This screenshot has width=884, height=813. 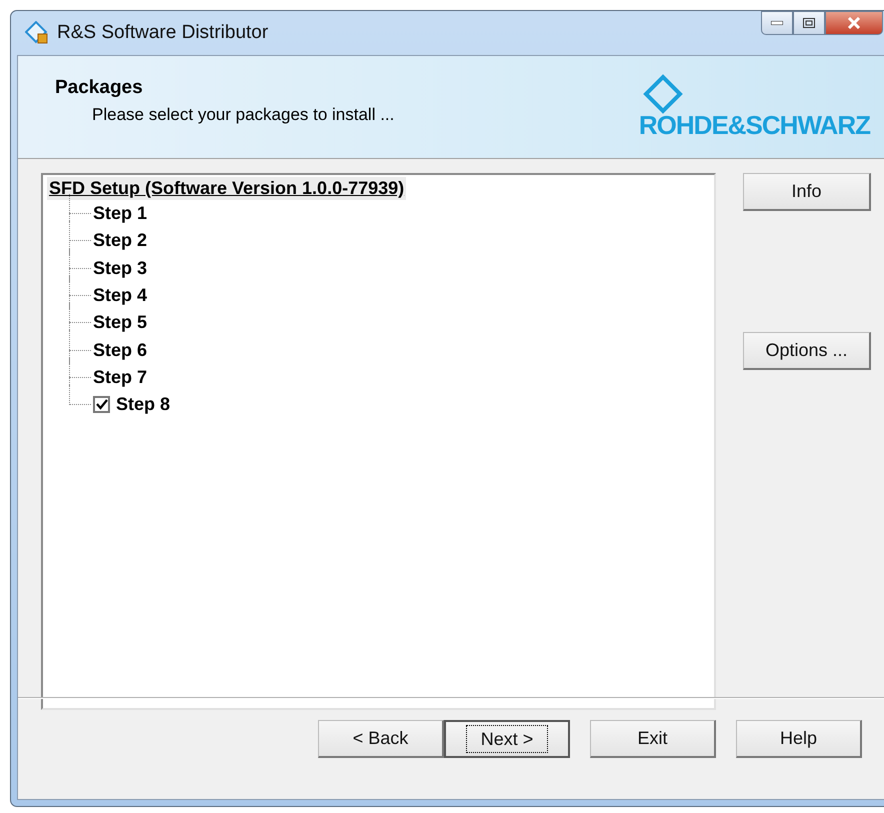 I want to click on wizard-button: < Back, so click(x=381, y=739).